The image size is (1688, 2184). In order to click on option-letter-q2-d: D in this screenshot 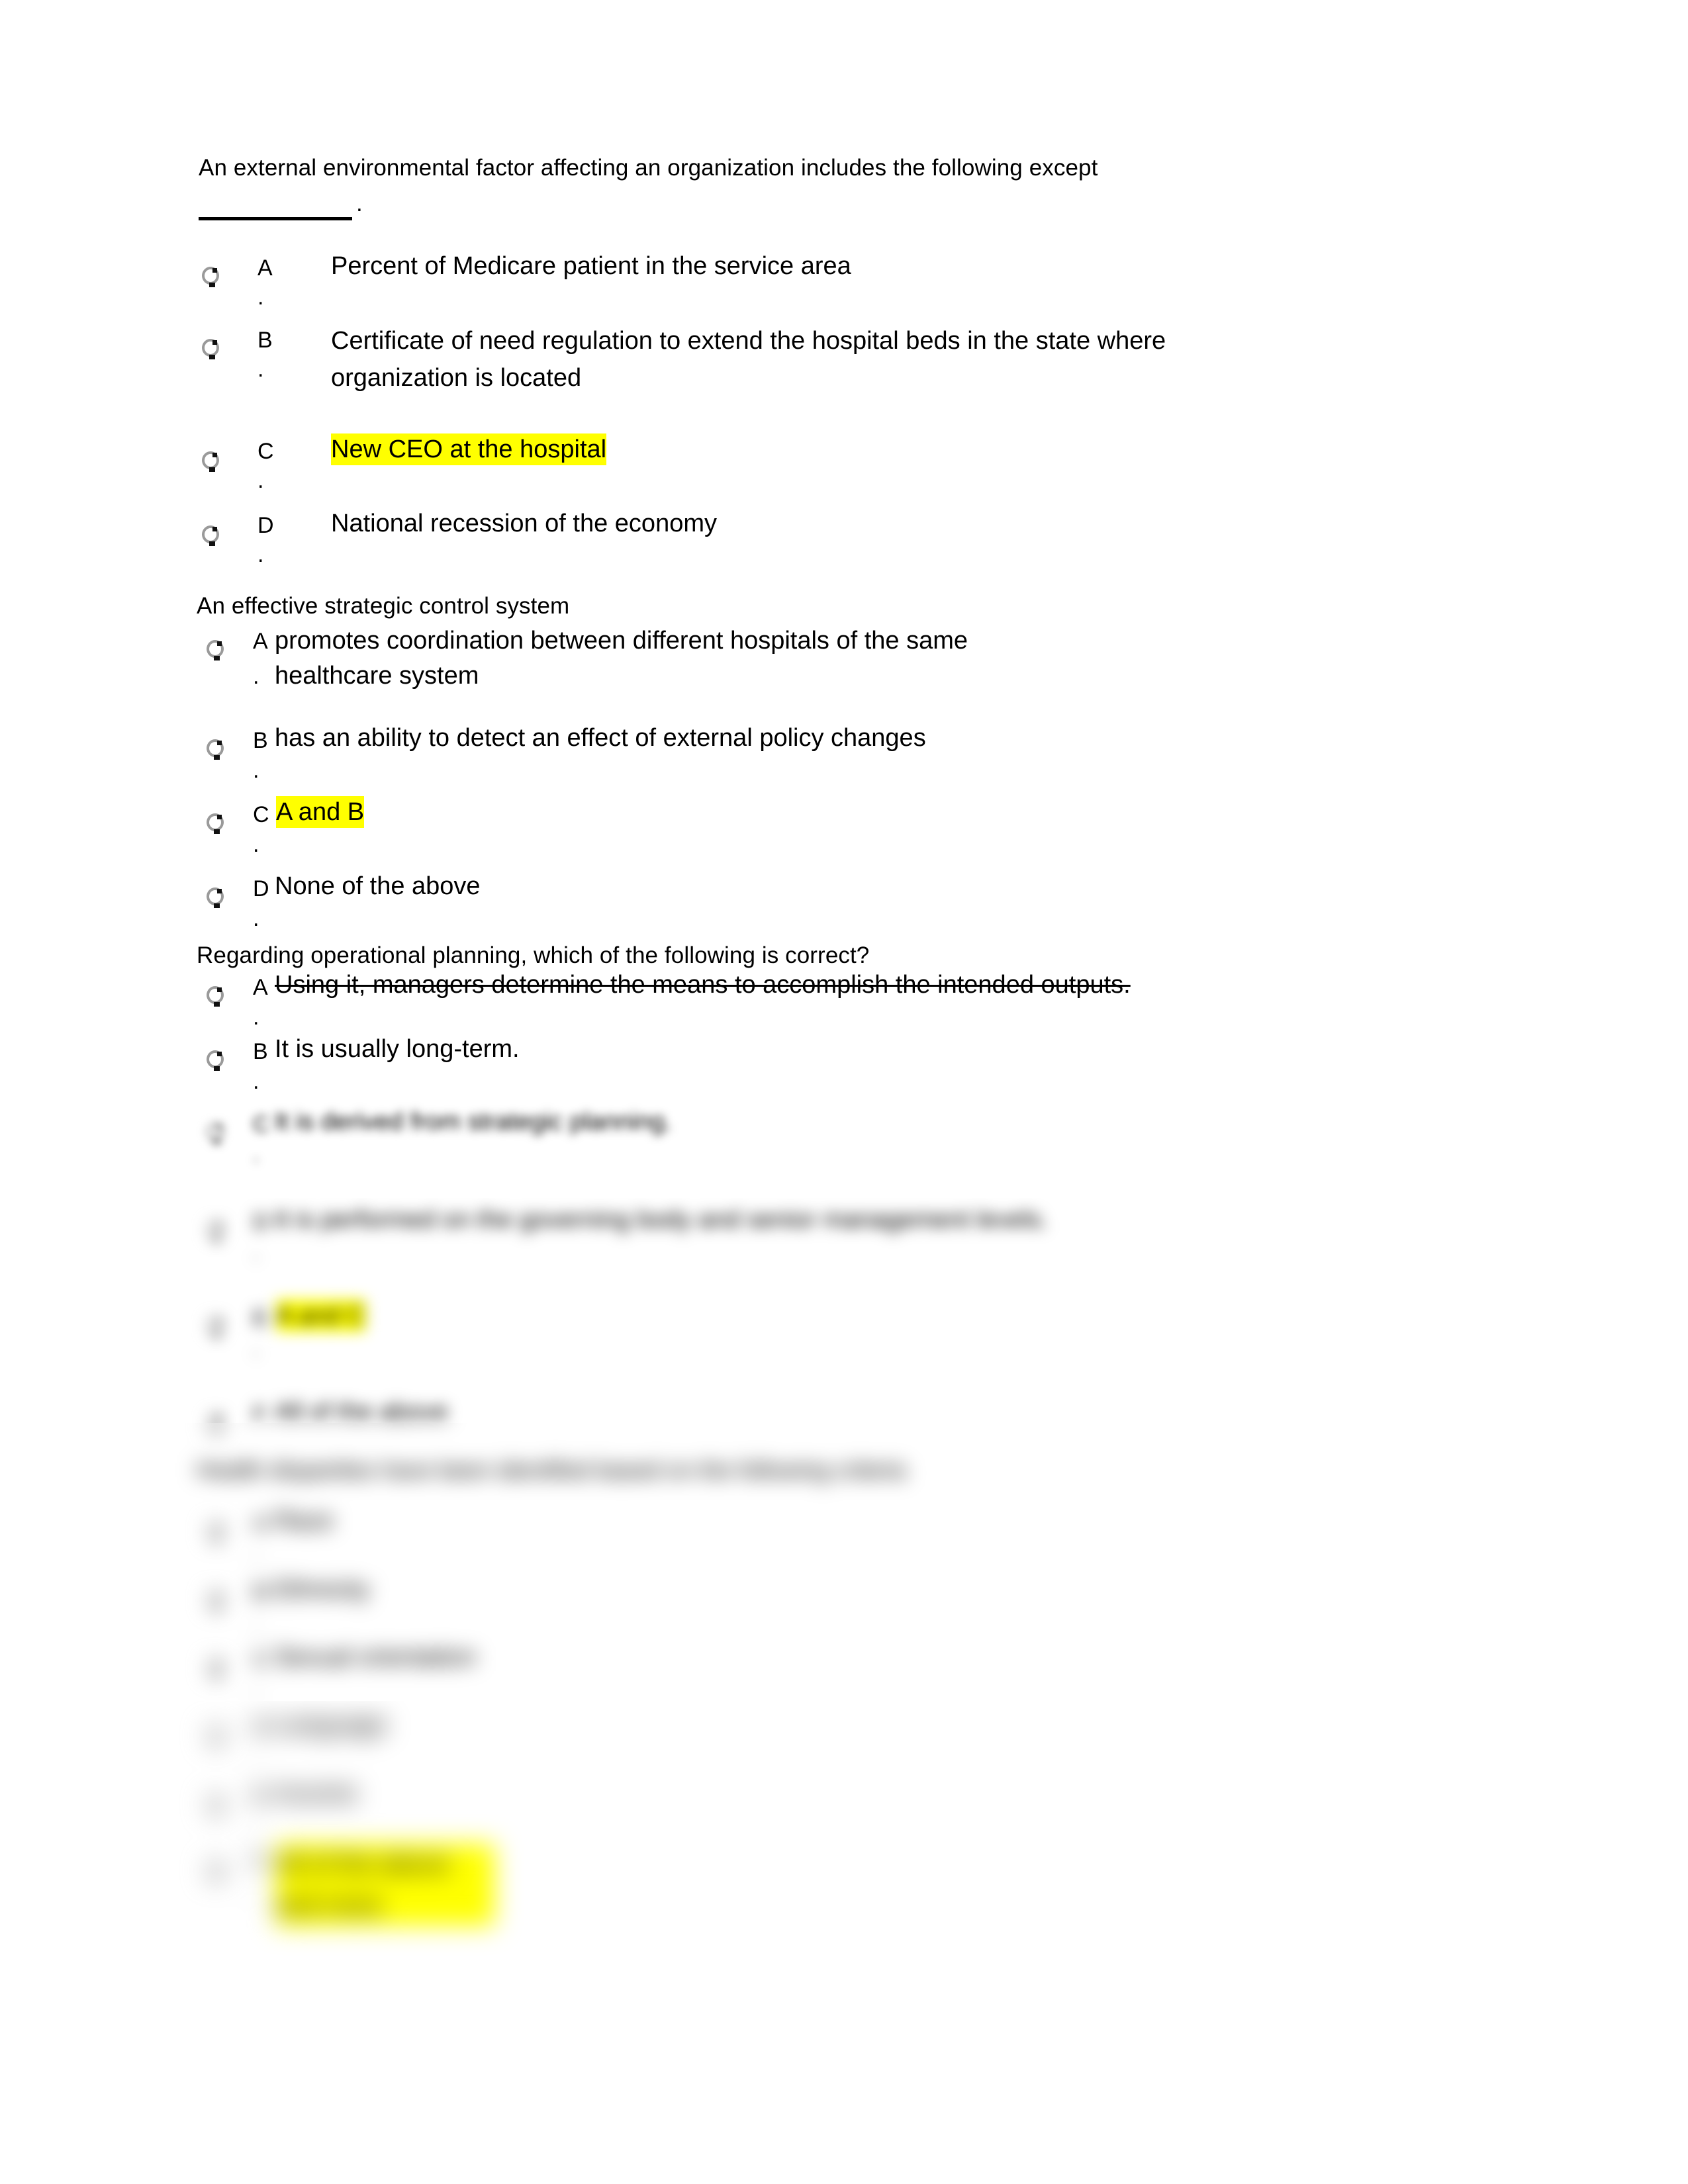, I will do `click(261, 889)`.